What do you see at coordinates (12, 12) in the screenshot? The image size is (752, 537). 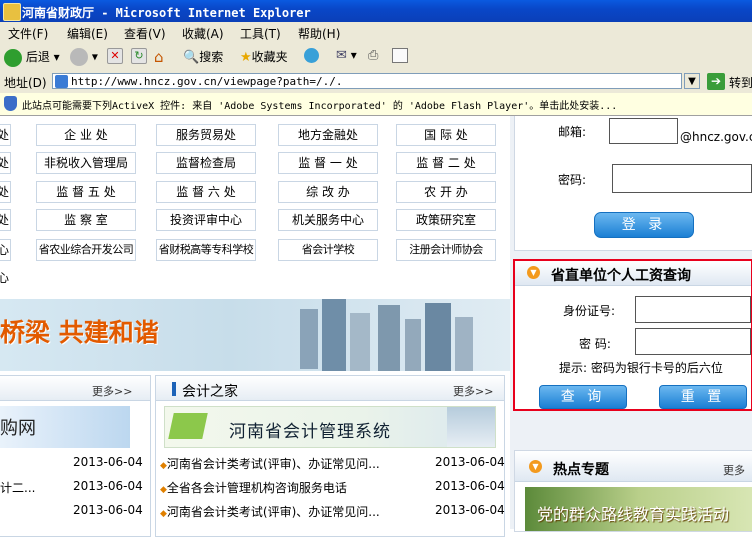 I see `ie-logo-icon` at bounding box center [12, 12].